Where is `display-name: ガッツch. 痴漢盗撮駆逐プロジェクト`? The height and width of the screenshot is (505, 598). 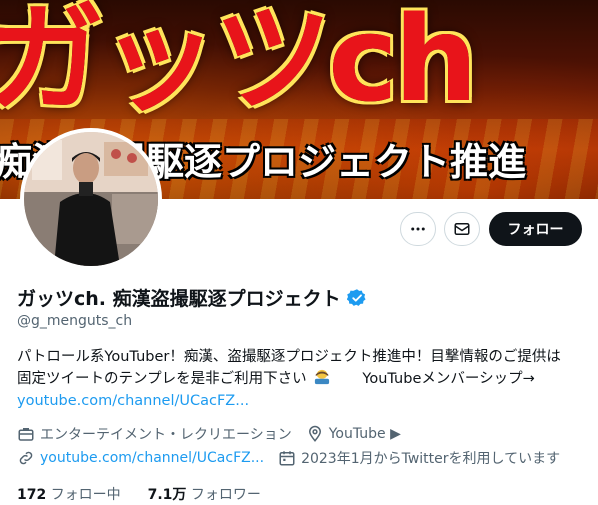
display-name: ガッツch. 痴漢盗撮駆逐プロジェクト is located at coordinates (192, 297).